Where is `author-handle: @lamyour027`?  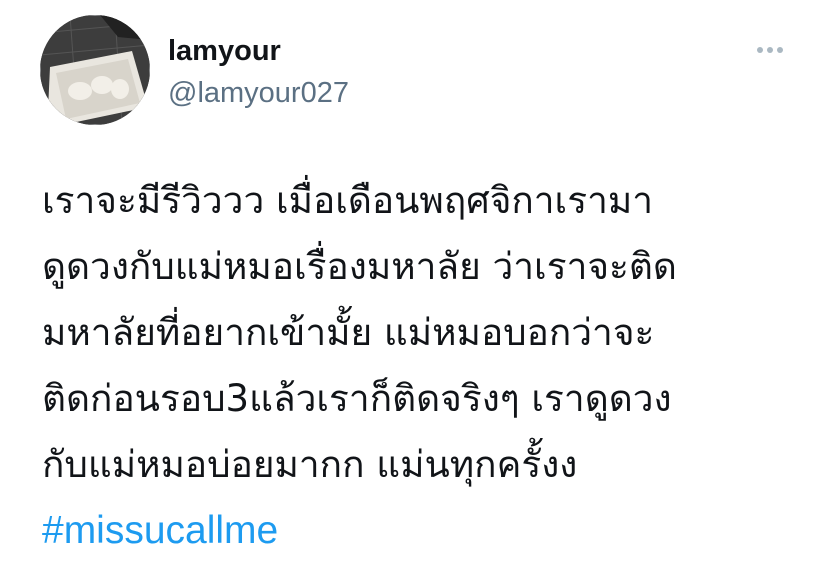 author-handle: @lamyour027 is located at coordinates (258, 93).